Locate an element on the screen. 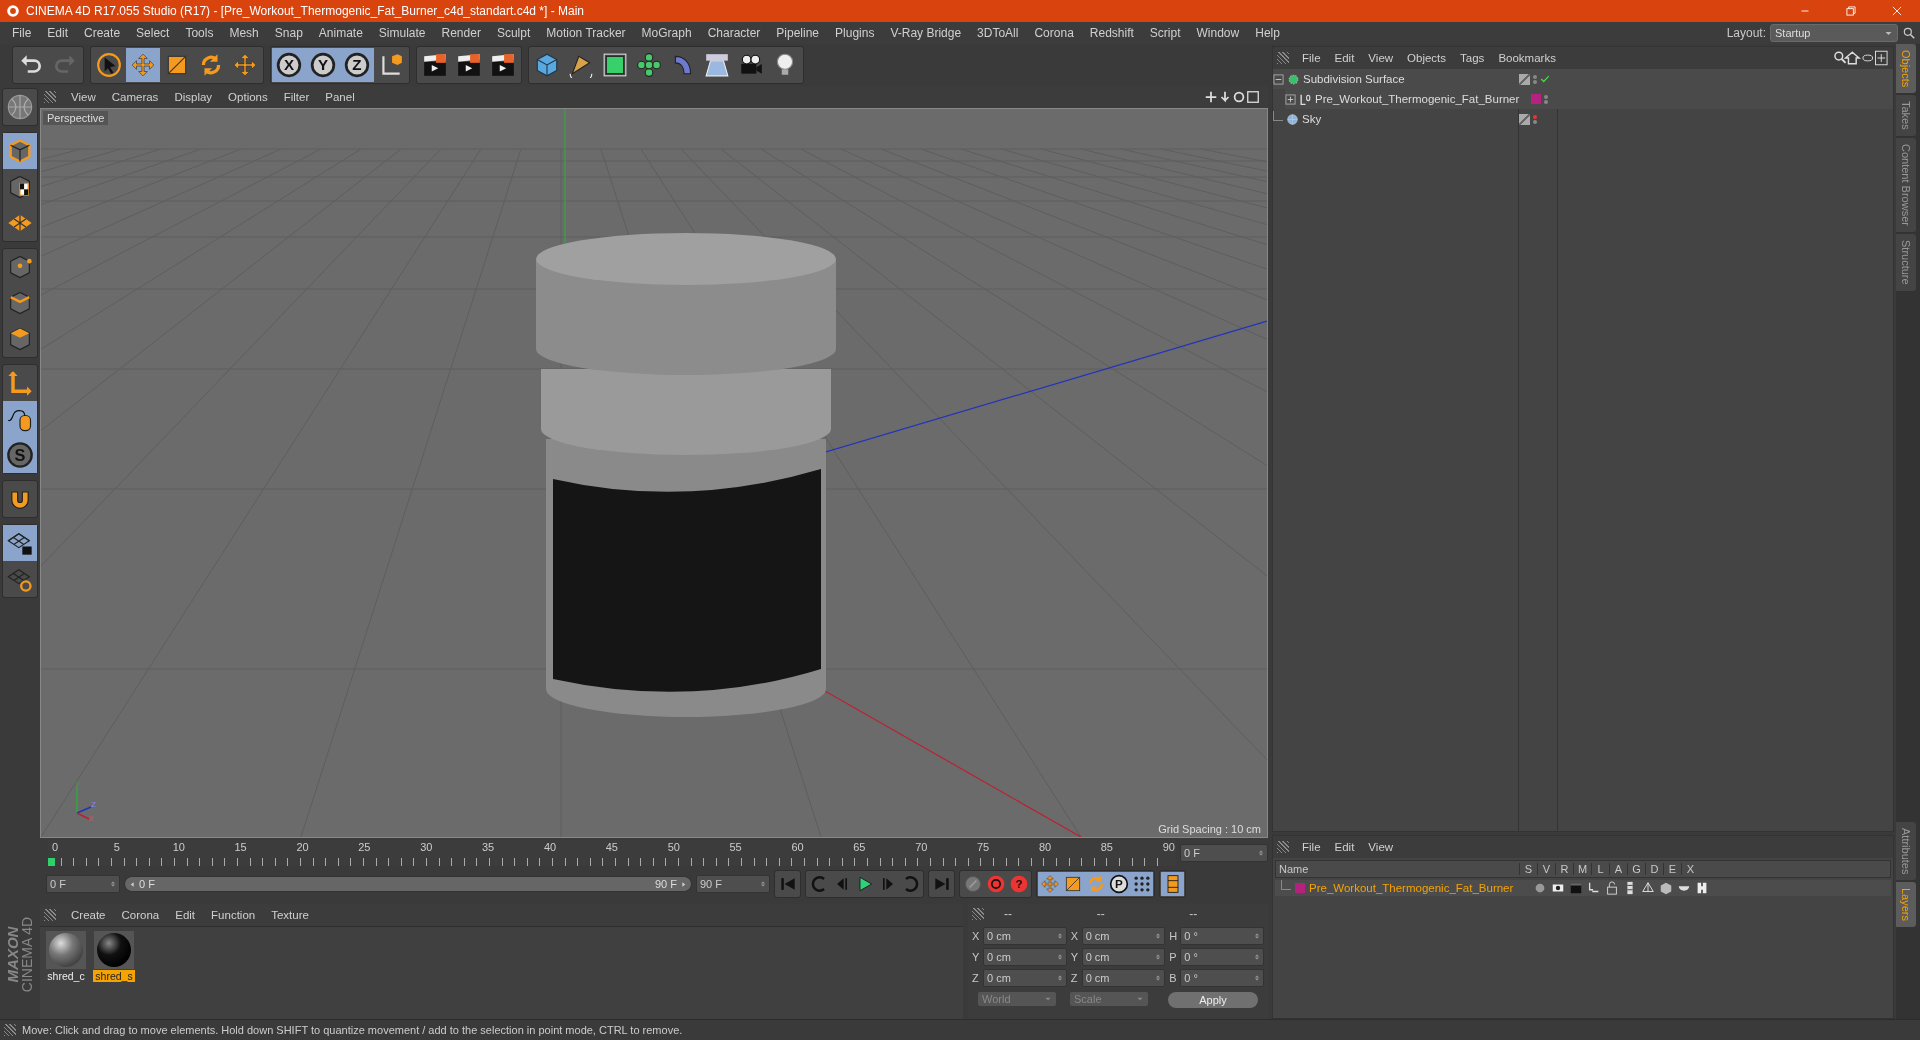 The image size is (1920, 1040). menu-item: Help is located at coordinates (1267, 33).